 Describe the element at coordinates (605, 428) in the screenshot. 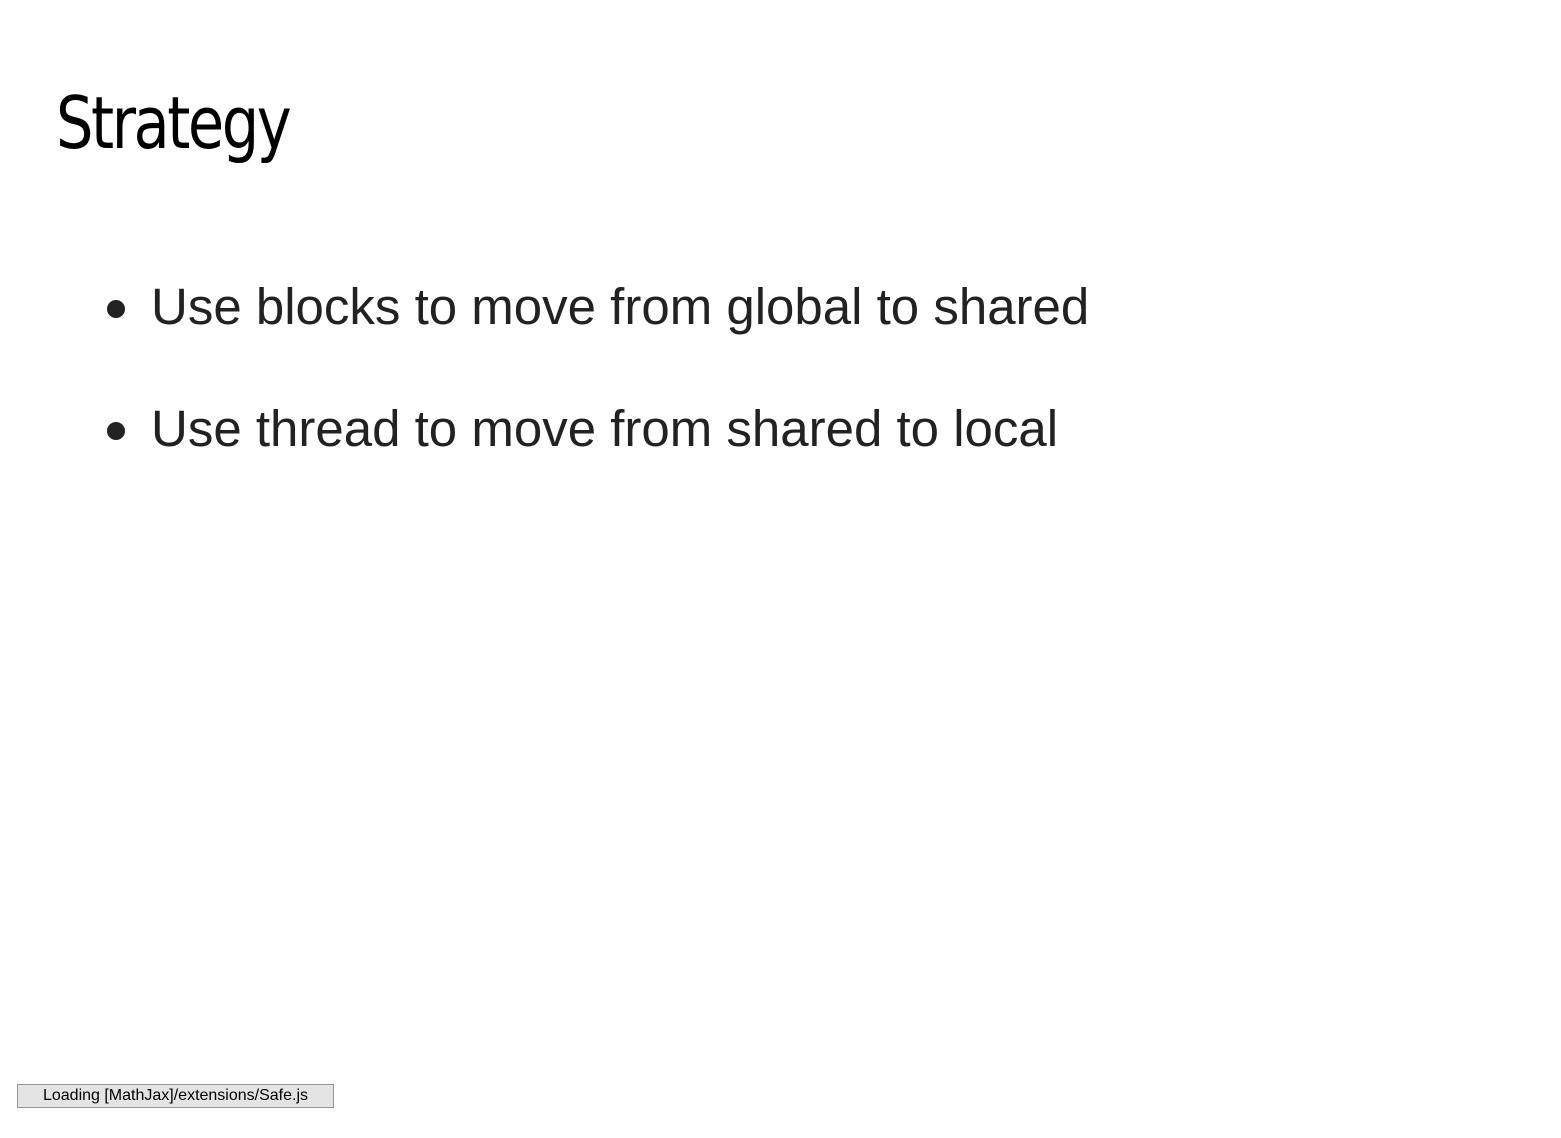

I see `bullet-text: Use thread to move from shared to local` at that location.